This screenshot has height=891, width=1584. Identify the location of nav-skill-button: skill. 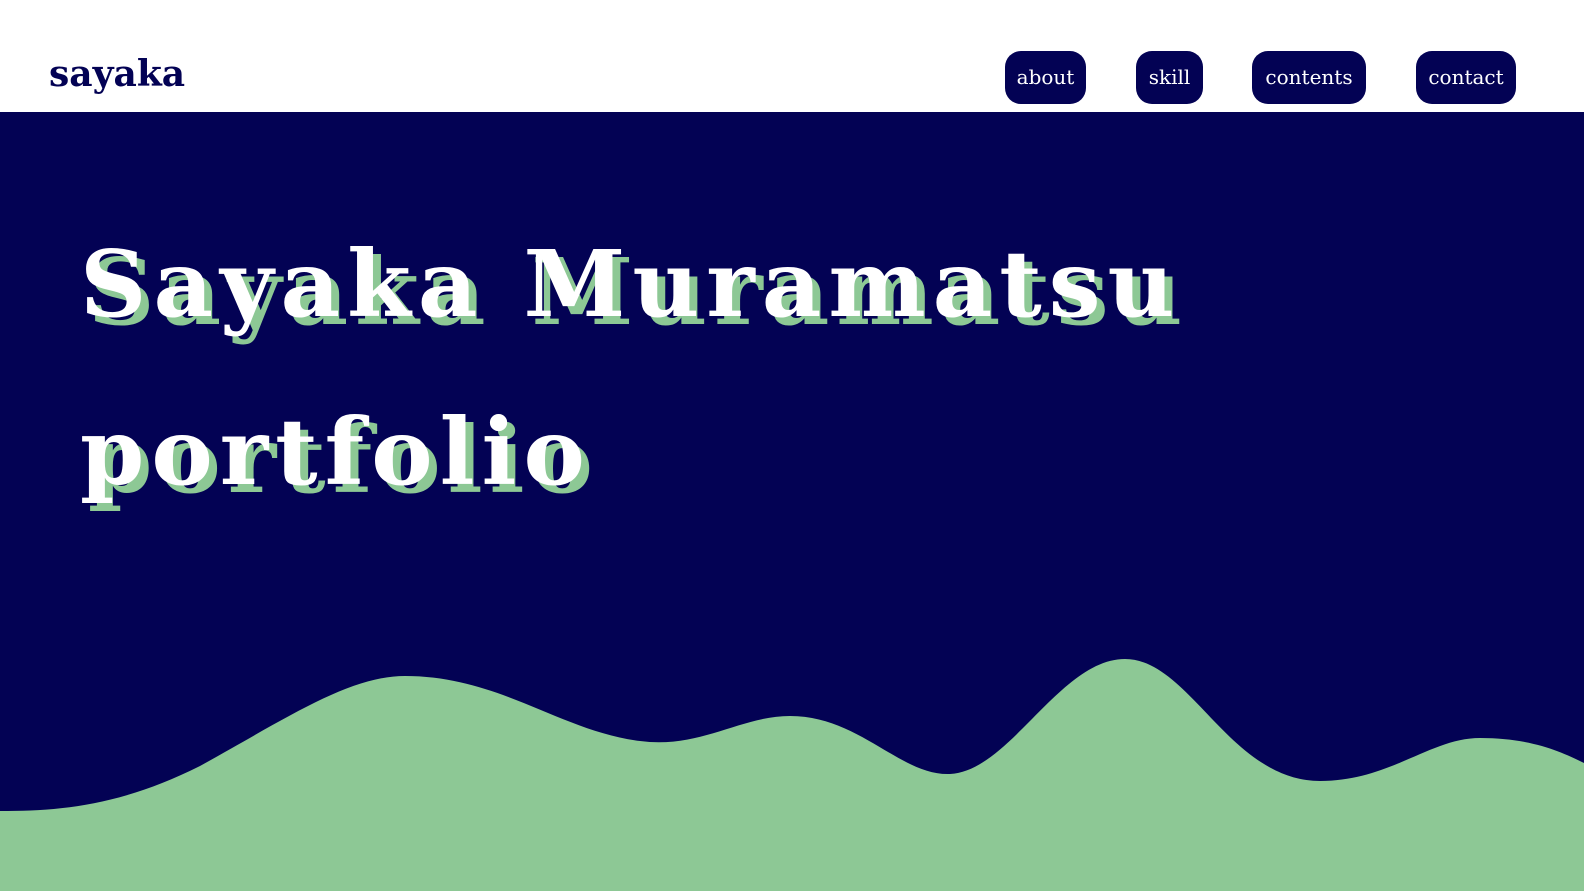
(1169, 77).